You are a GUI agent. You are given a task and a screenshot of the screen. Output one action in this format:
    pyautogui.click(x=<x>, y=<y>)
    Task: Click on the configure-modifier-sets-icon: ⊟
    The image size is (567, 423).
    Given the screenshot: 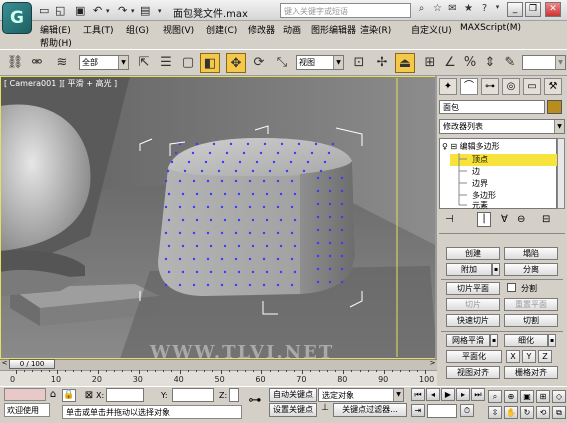 What is the action you would take?
    pyautogui.click(x=546, y=219)
    